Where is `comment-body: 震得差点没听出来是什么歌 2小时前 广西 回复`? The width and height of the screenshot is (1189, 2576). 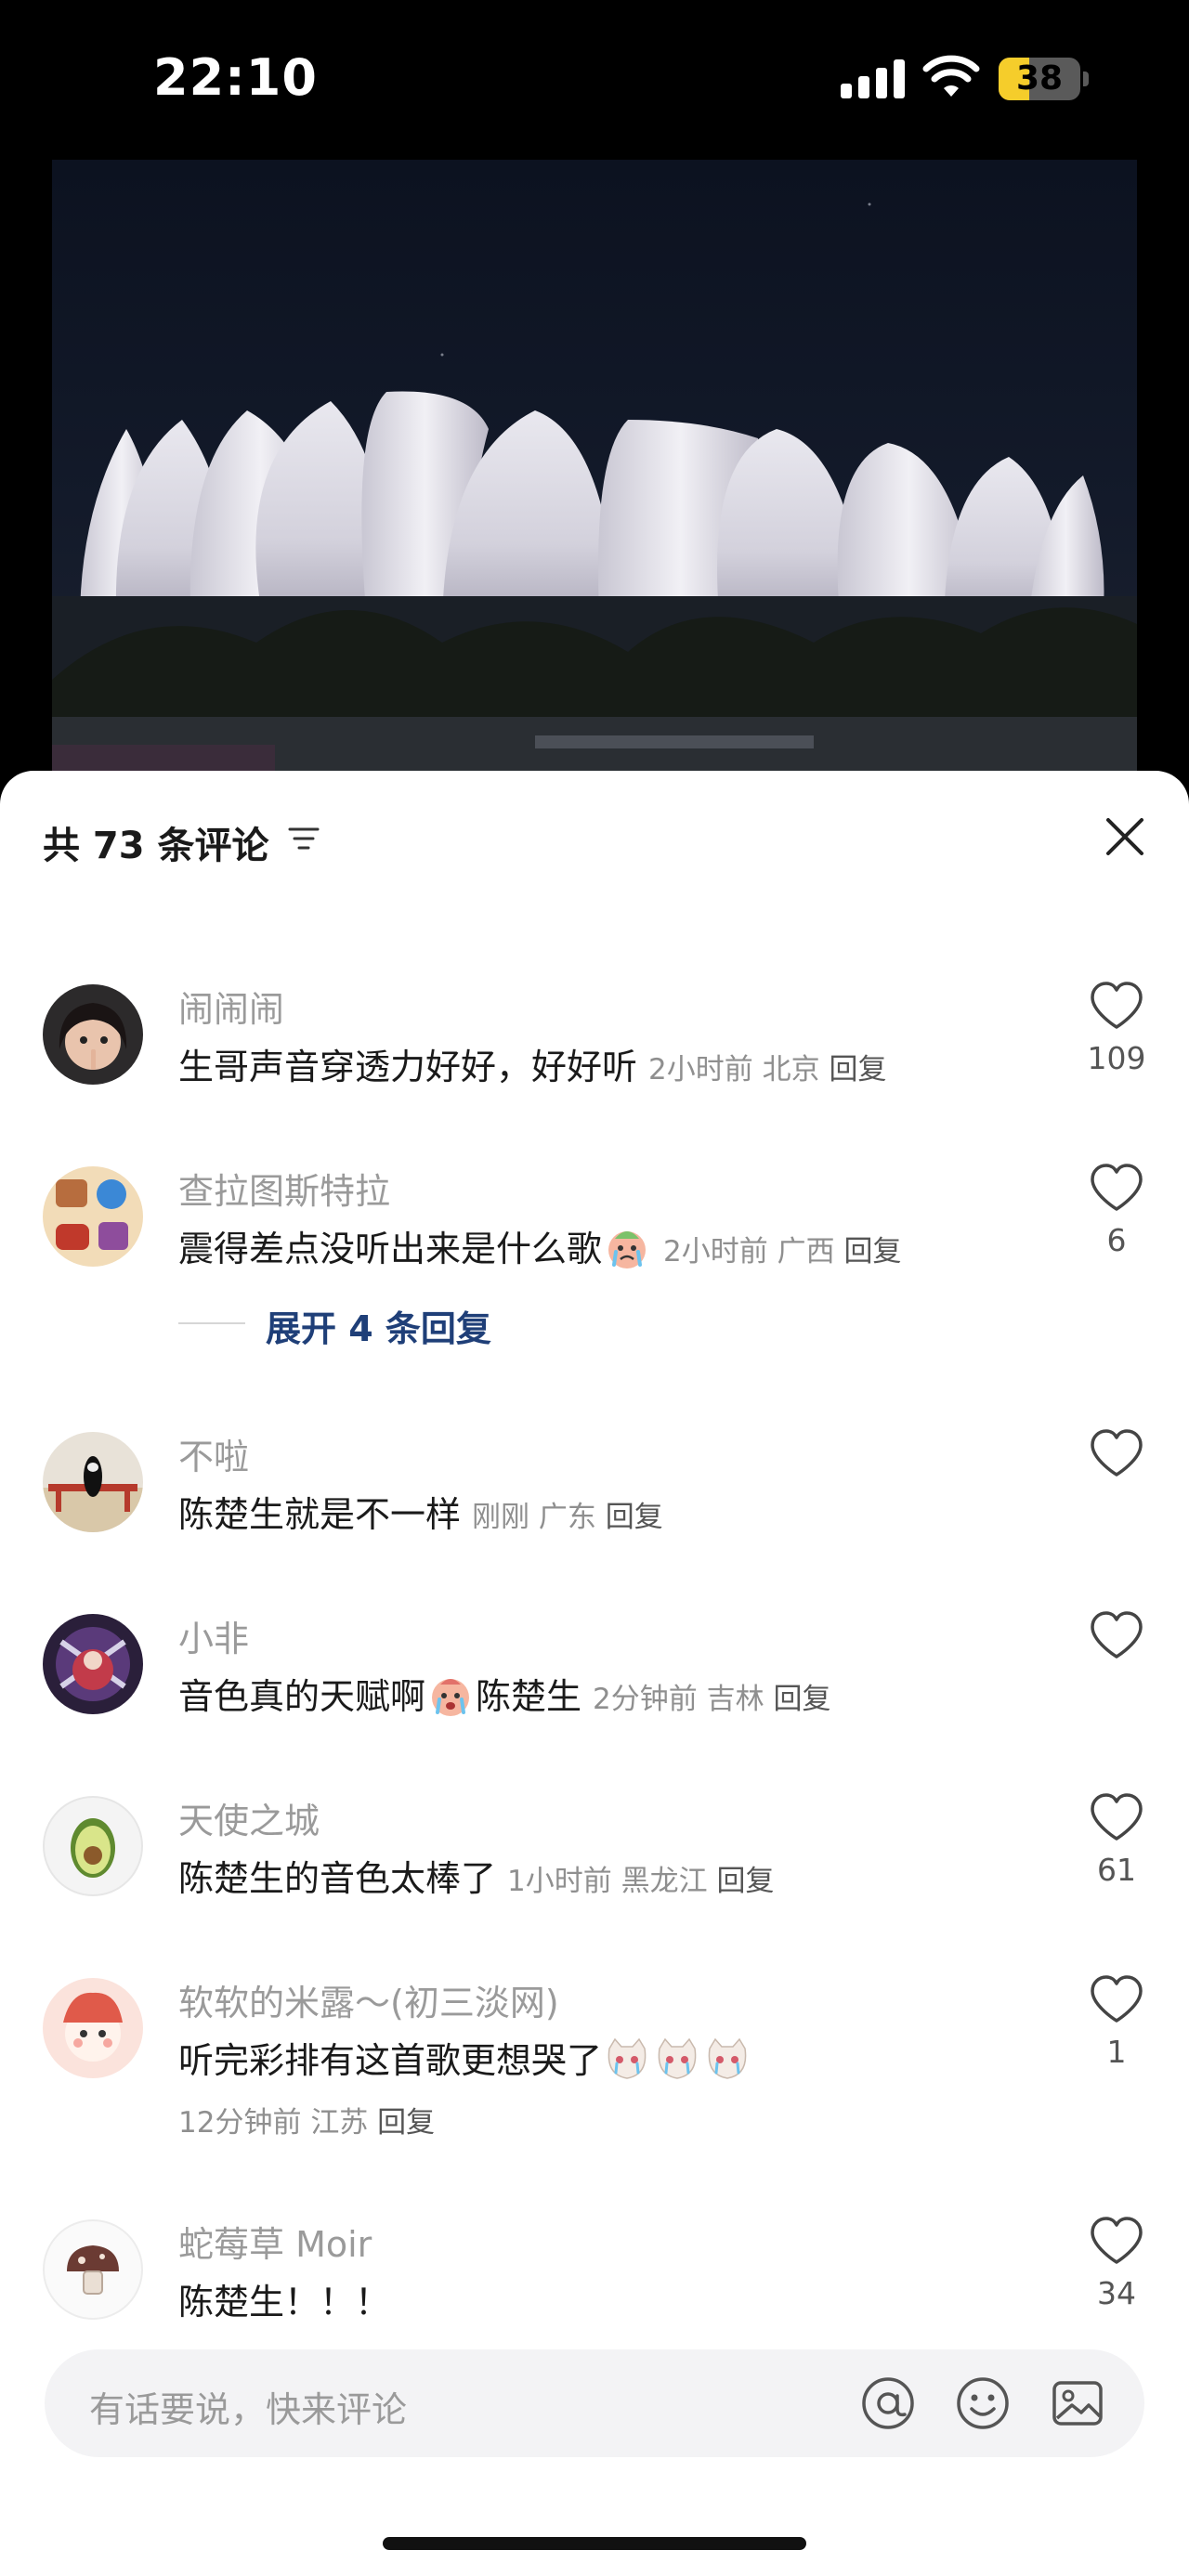 comment-body: 震得差点没听出来是什么歌 2小时前 广西 回复 is located at coordinates (539, 1245).